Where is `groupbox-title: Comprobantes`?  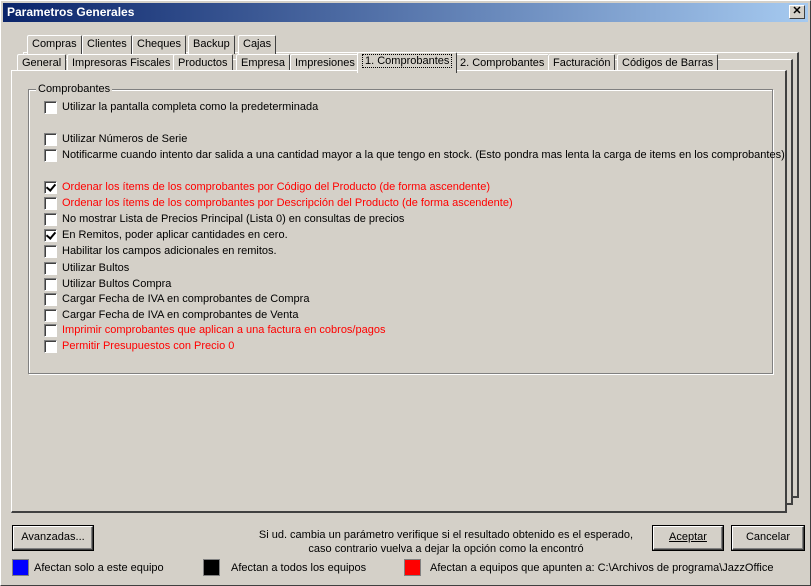
groupbox-title: Comprobantes is located at coordinates (74, 89).